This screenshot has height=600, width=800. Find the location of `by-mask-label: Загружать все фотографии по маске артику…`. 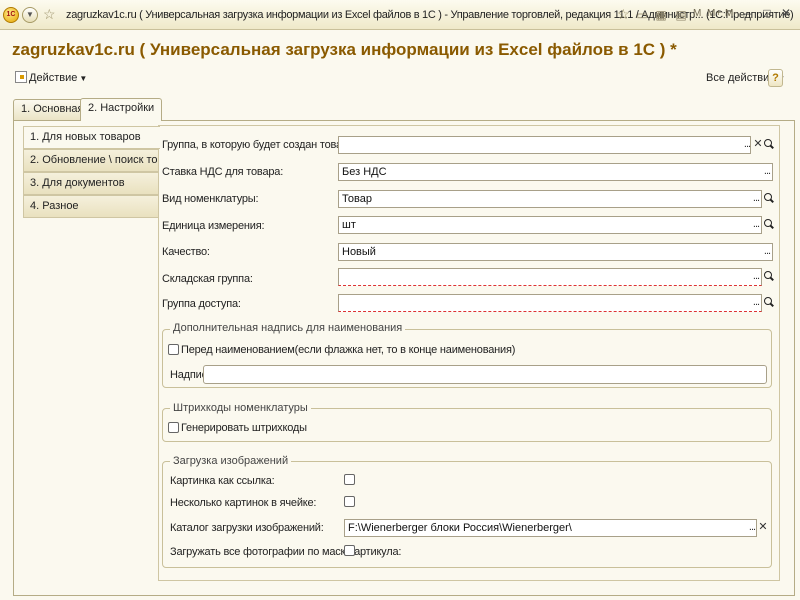

by-mask-label: Загружать все фотографии по маске артику… is located at coordinates (286, 552).